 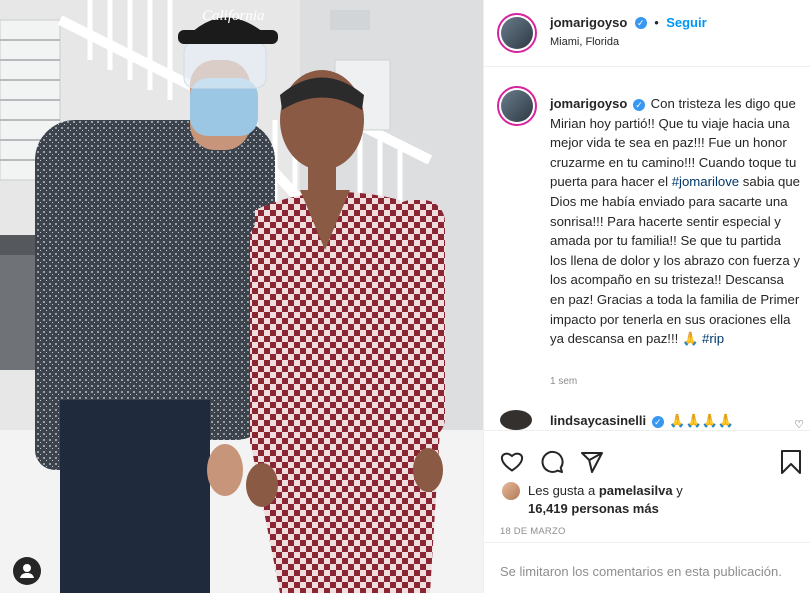 What do you see at coordinates (516, 420) in the screenshot?
I see `commenter-avatar` at bounding box center [516, 420].